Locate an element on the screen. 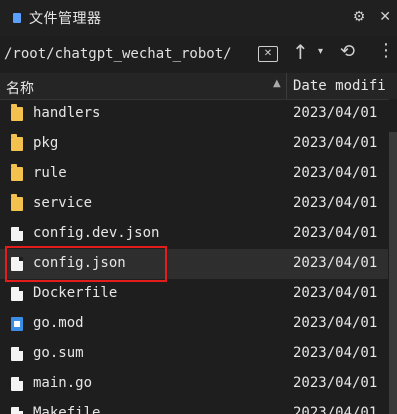 This screenshot has width=397, height=414. file-name: go.mod is located at coordinates (58, 323).